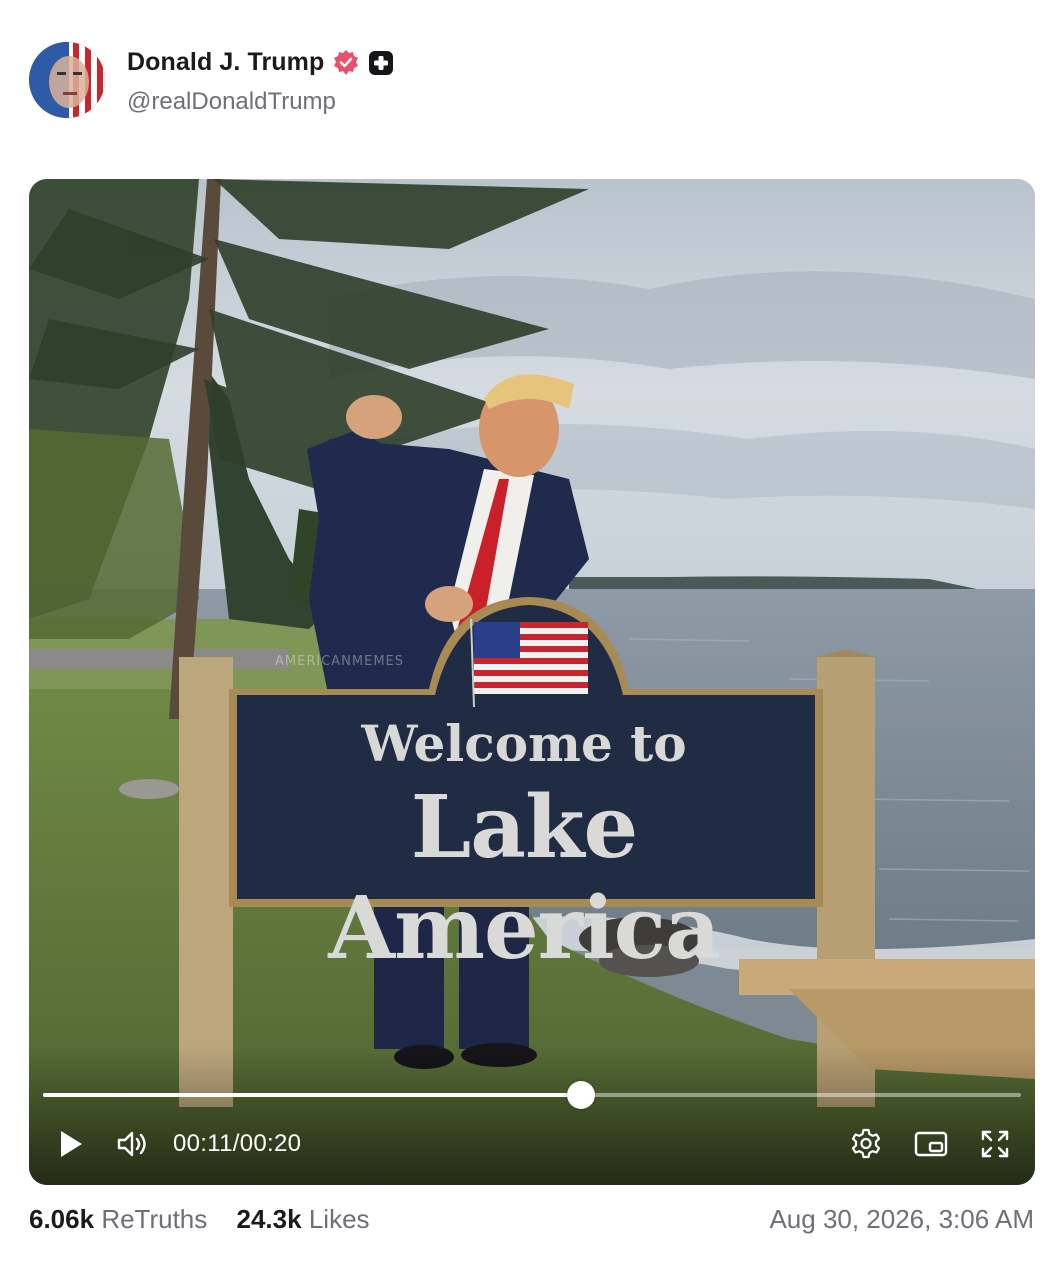  What do you see at coordinates (866, 1144) in the screenshot?
I see `settings-icon` at bounding box center [866, 1144].